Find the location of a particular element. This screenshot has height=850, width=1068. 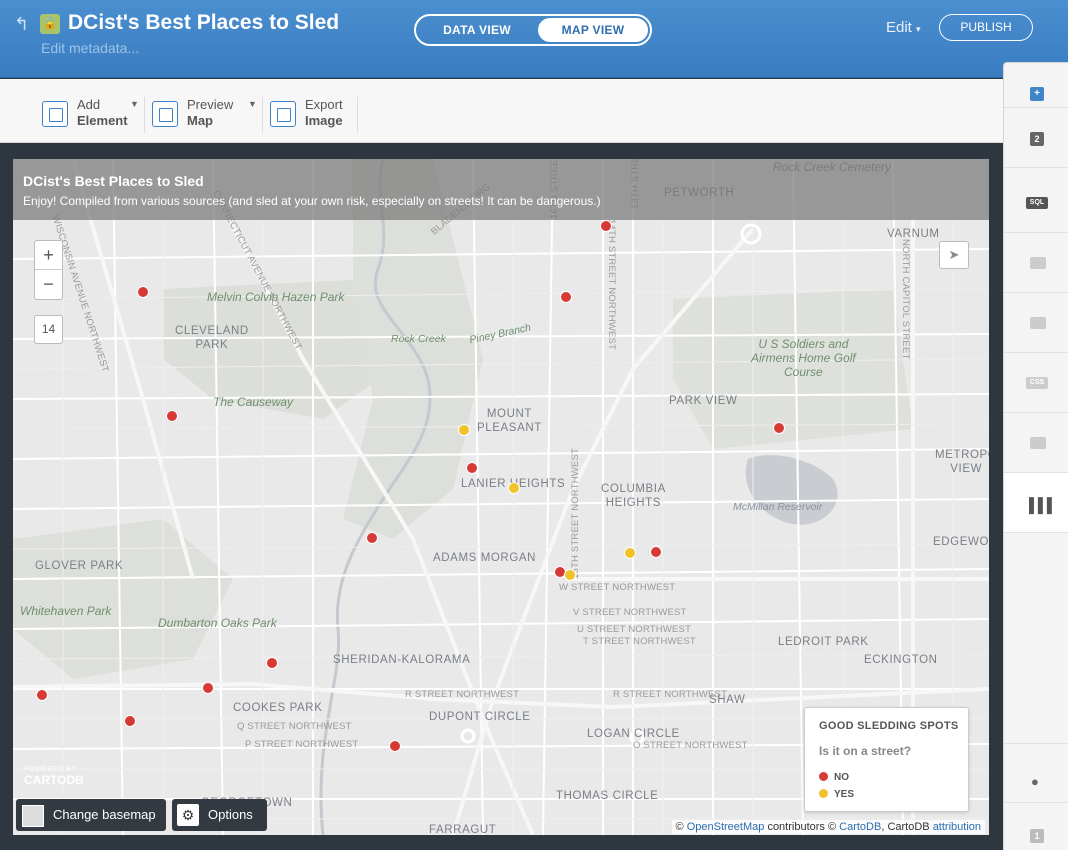

cartodb-logo: POWERED BY CARTODB is located at coordinates (54, 776).